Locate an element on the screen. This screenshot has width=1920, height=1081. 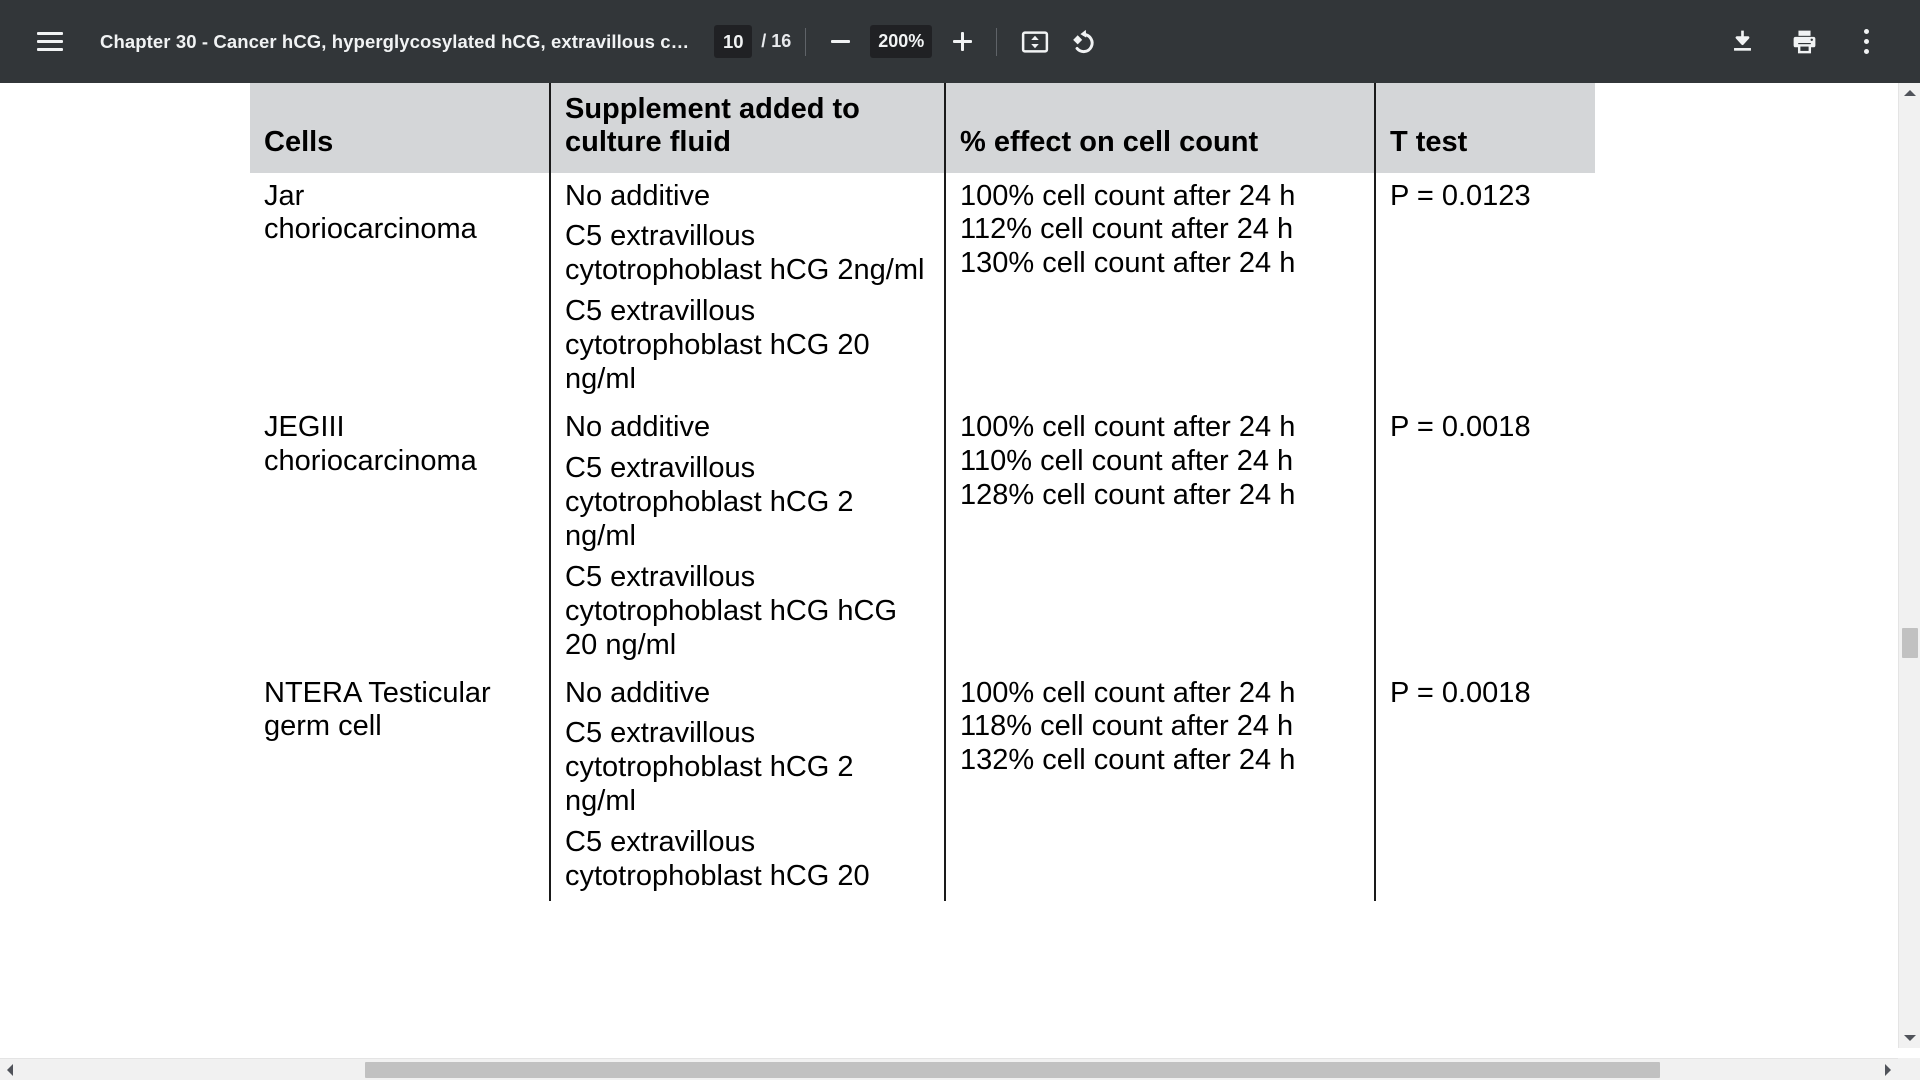
print-button is located at coordinates (1804, 42).